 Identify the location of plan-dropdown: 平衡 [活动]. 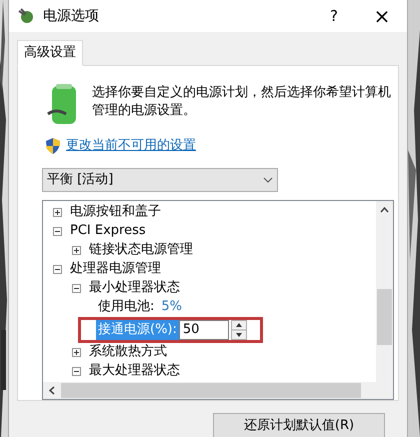
(160, 180).